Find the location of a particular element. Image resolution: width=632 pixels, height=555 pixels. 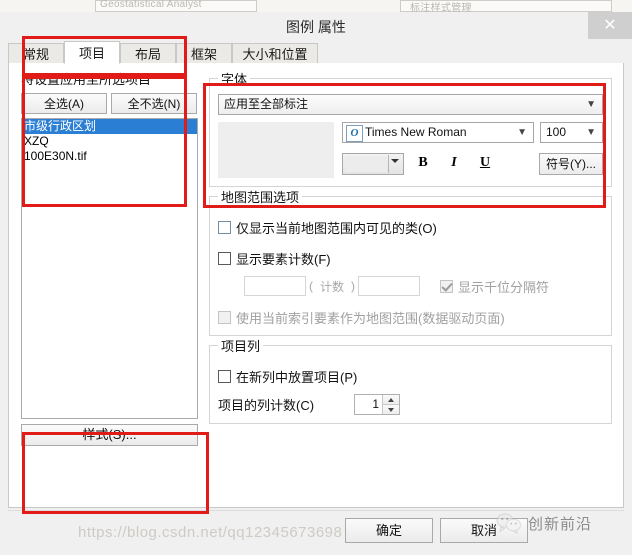

font-family-size-row: O Times New Roman ▼ 100 ▼ is located at coordinates (472, 132).